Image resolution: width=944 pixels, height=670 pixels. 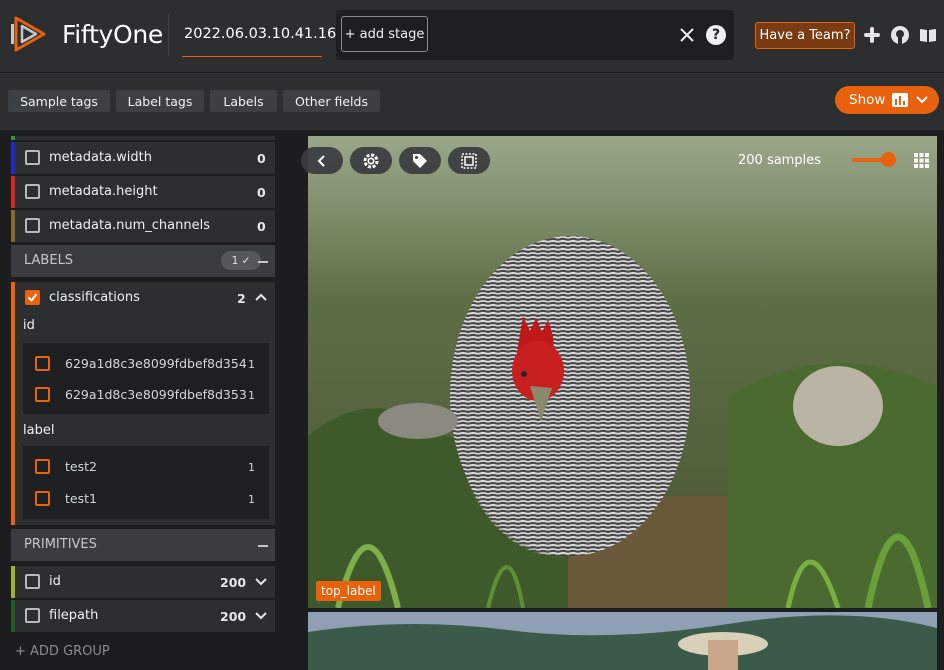 What do you see at coordinates (156, 363) in the screenshot?
I see `id-value: 629a1d8c3e8099fdbef8d354` at bounding box center [156, 363].